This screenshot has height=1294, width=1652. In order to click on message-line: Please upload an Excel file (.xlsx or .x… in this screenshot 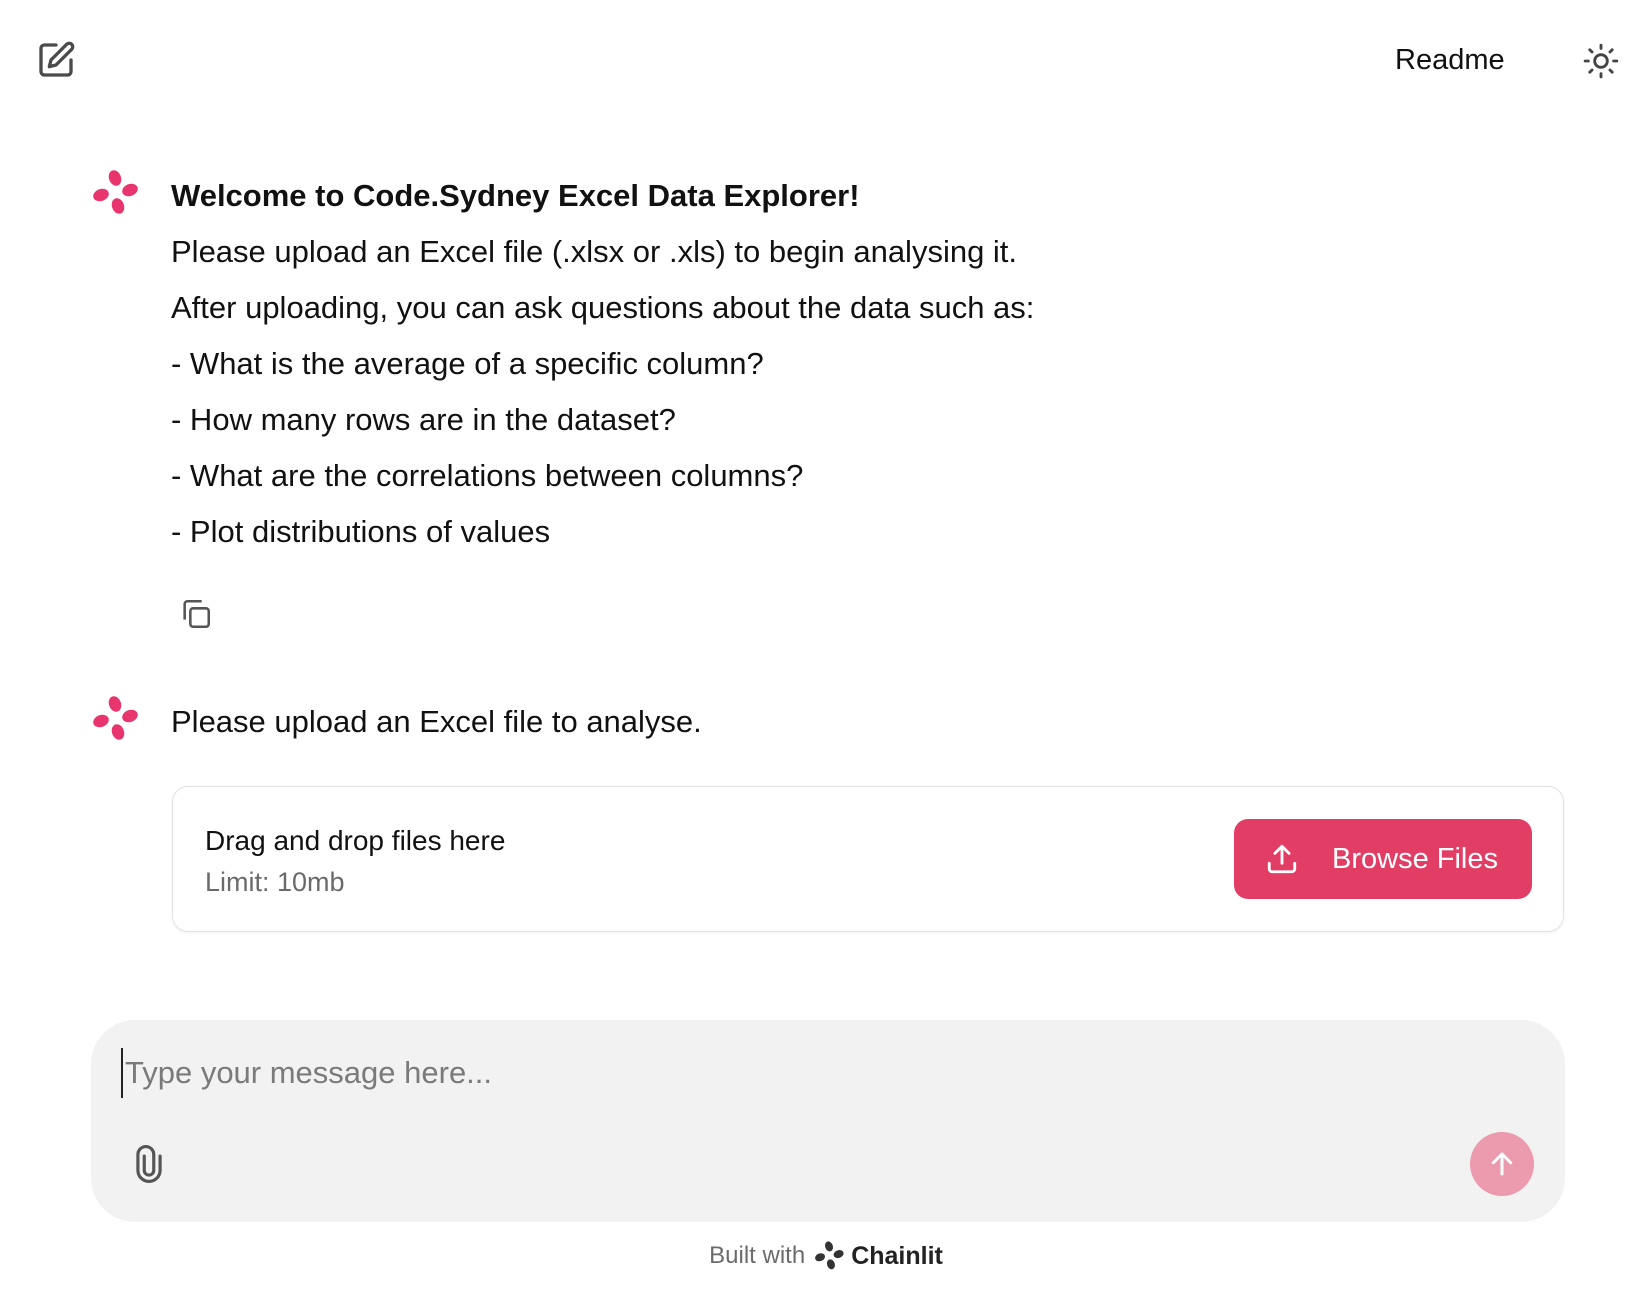, I will do `click(594, 251)`.